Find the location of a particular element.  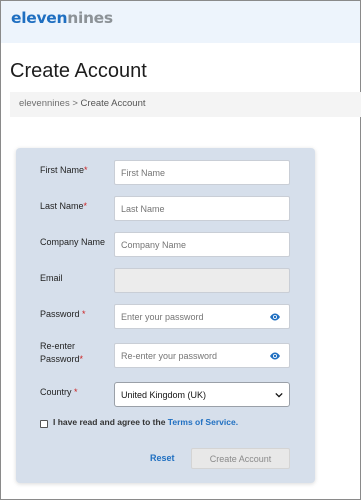

reenter-password-input: Re-enter your password is located at coordinates (202, 355).